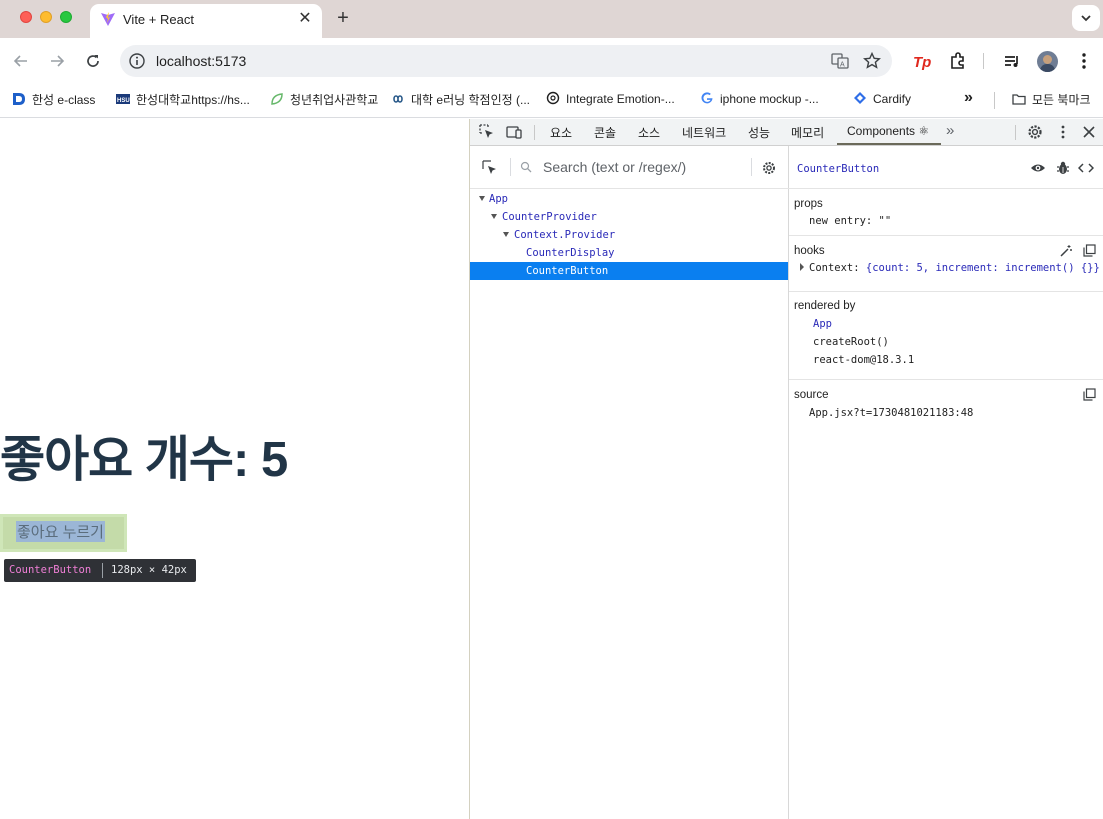 This screenshot has height=819, width=1103. I want to click on inspected-component-name: CounterButton, so click(838, 169).